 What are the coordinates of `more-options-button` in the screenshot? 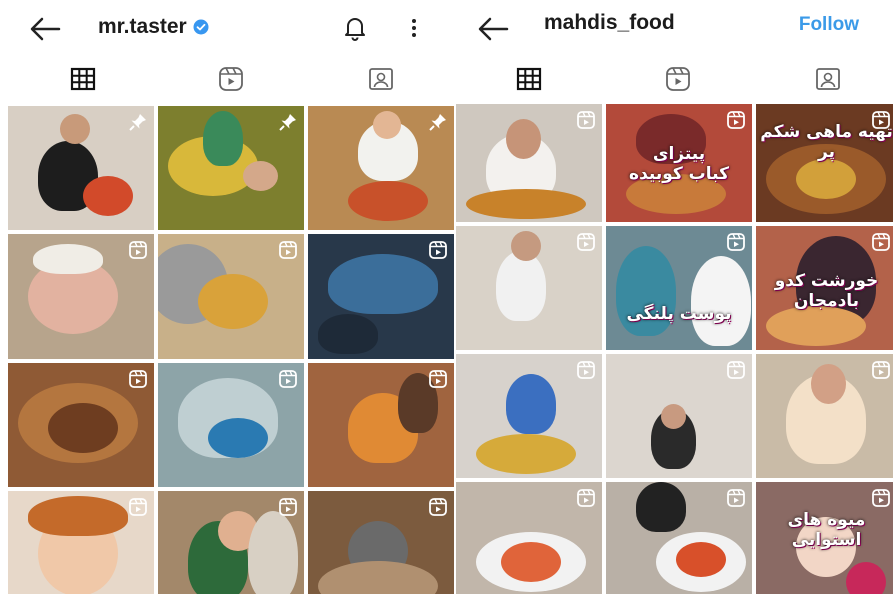 It's located at (414, 28).